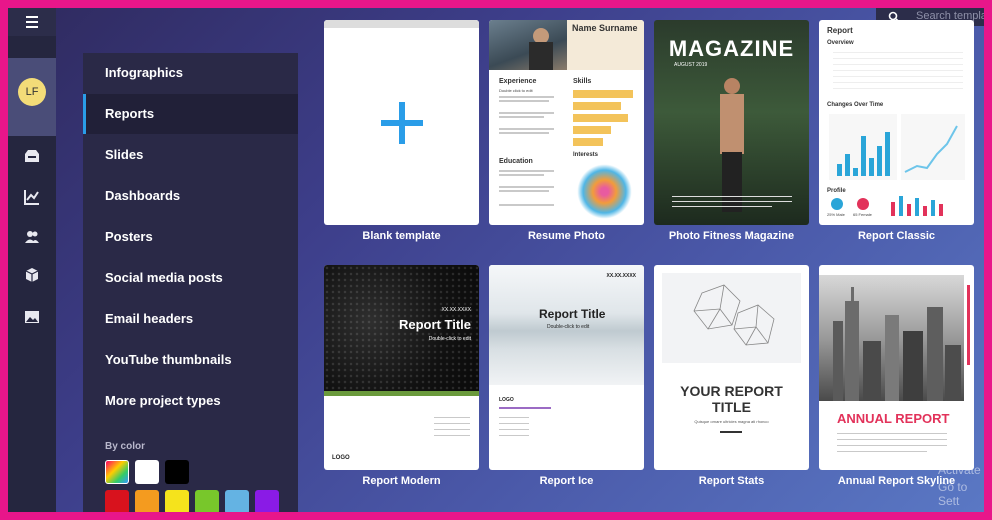 This screenshot has height=520, width=992. What do you see at coordinates (32, 197) in the screenshot?
I see `chart-icon` at bounding box center [32, 197].